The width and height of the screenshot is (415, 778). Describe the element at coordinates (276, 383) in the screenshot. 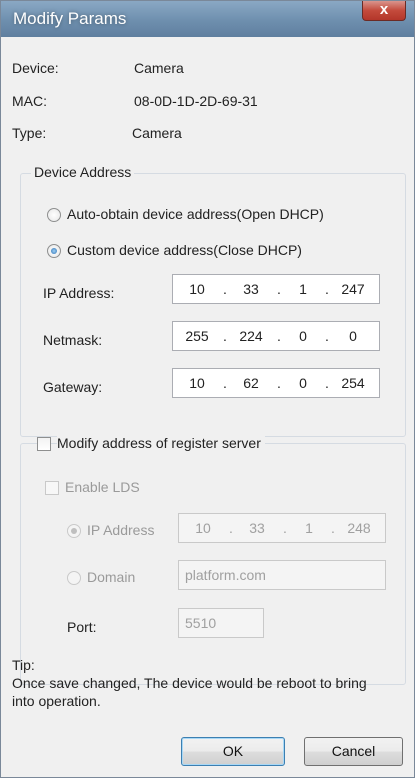

I see `gateway-field: 10 . 62 . 0 . 254` at that location.